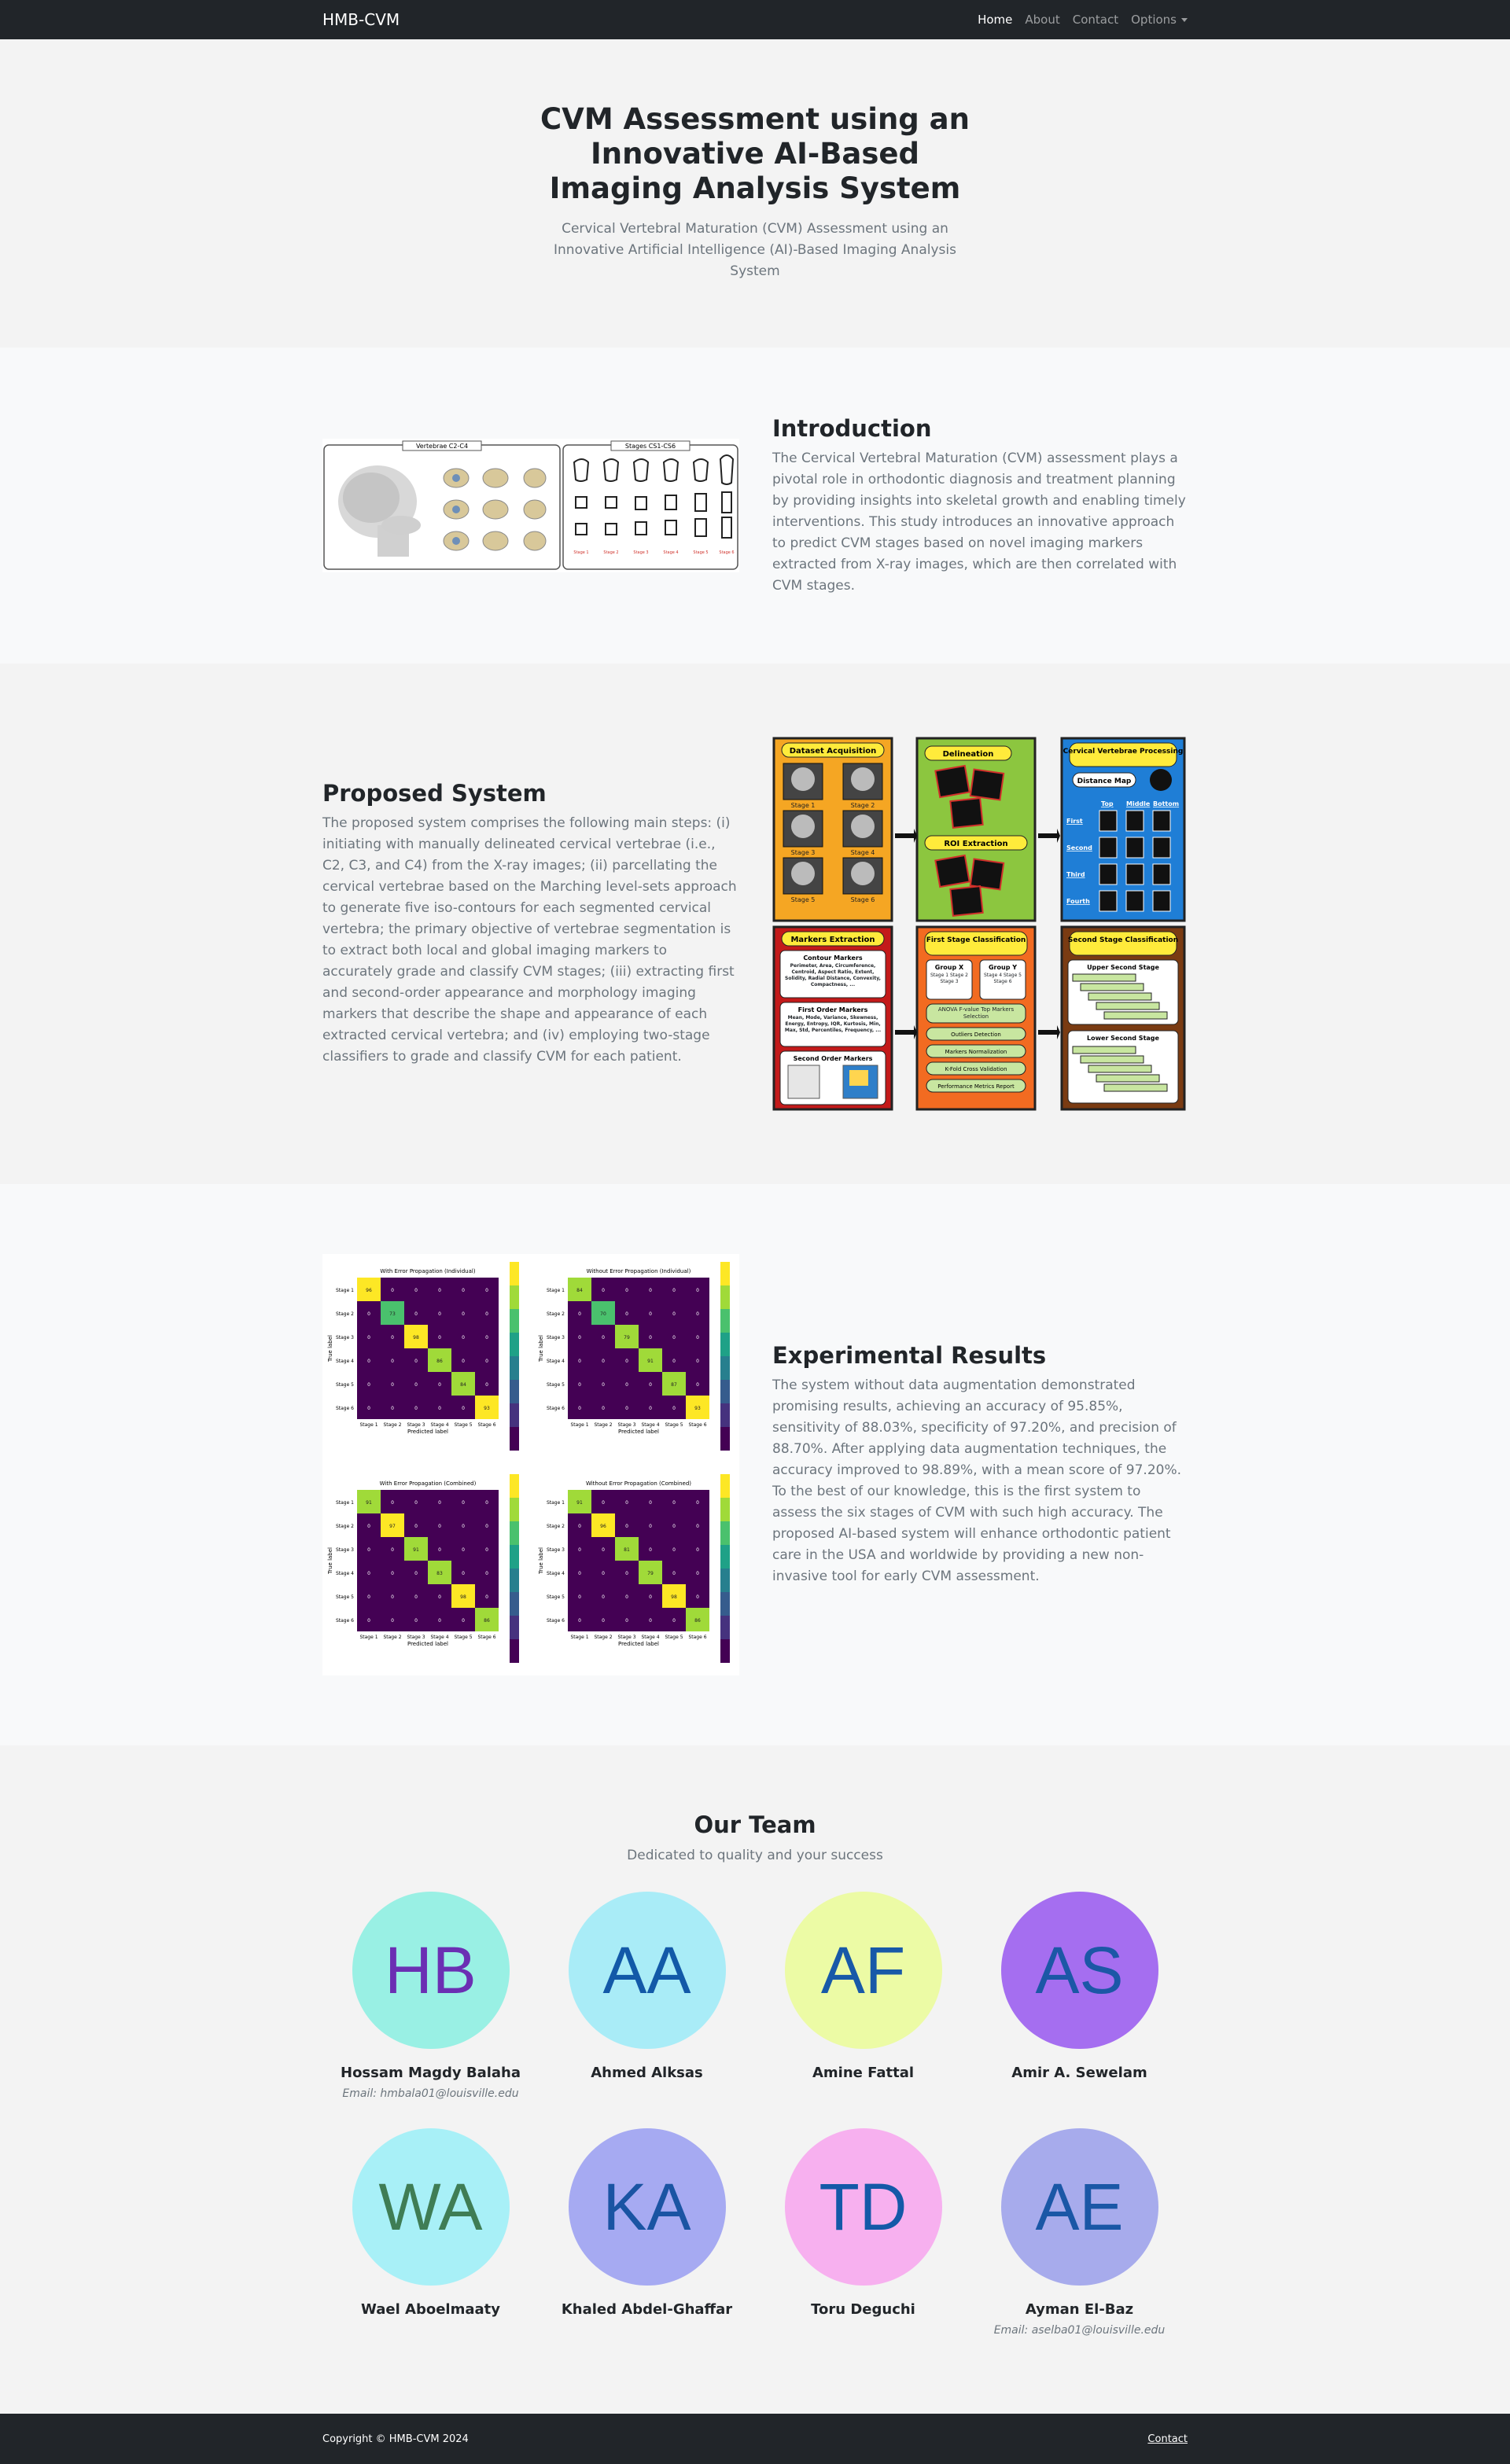 Image resolution: width=1510 pixels, height=2464 pixels. I want to click on stage-label-3: Stage 3, so click(641, 552).